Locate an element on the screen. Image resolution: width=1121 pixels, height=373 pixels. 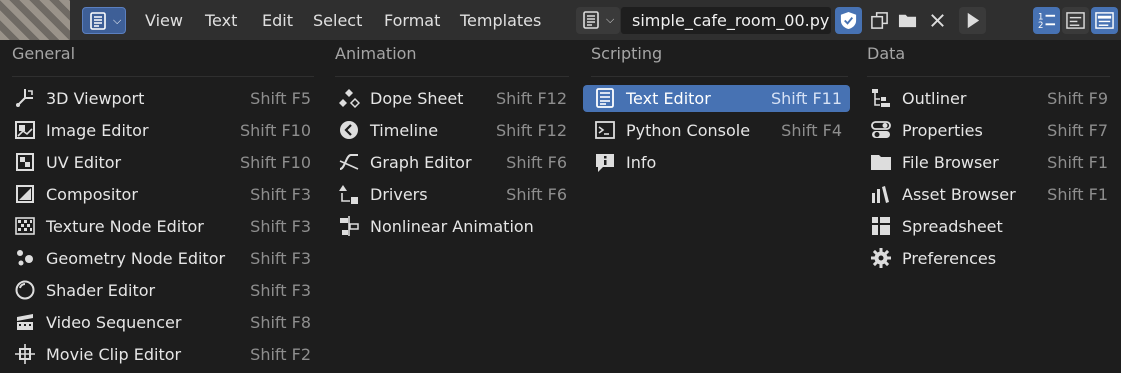
movie-clip-icon is located at coordinates (25, 354).